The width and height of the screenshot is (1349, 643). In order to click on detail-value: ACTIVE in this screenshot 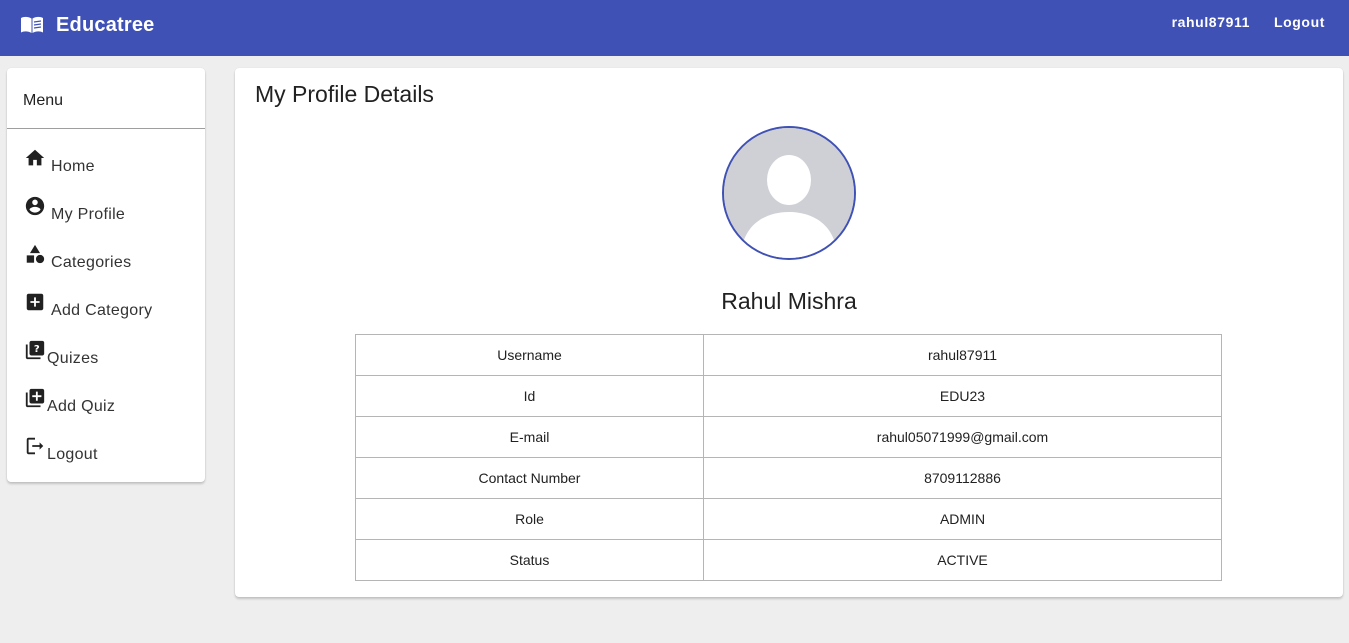, I will do `click(962, 560)`.